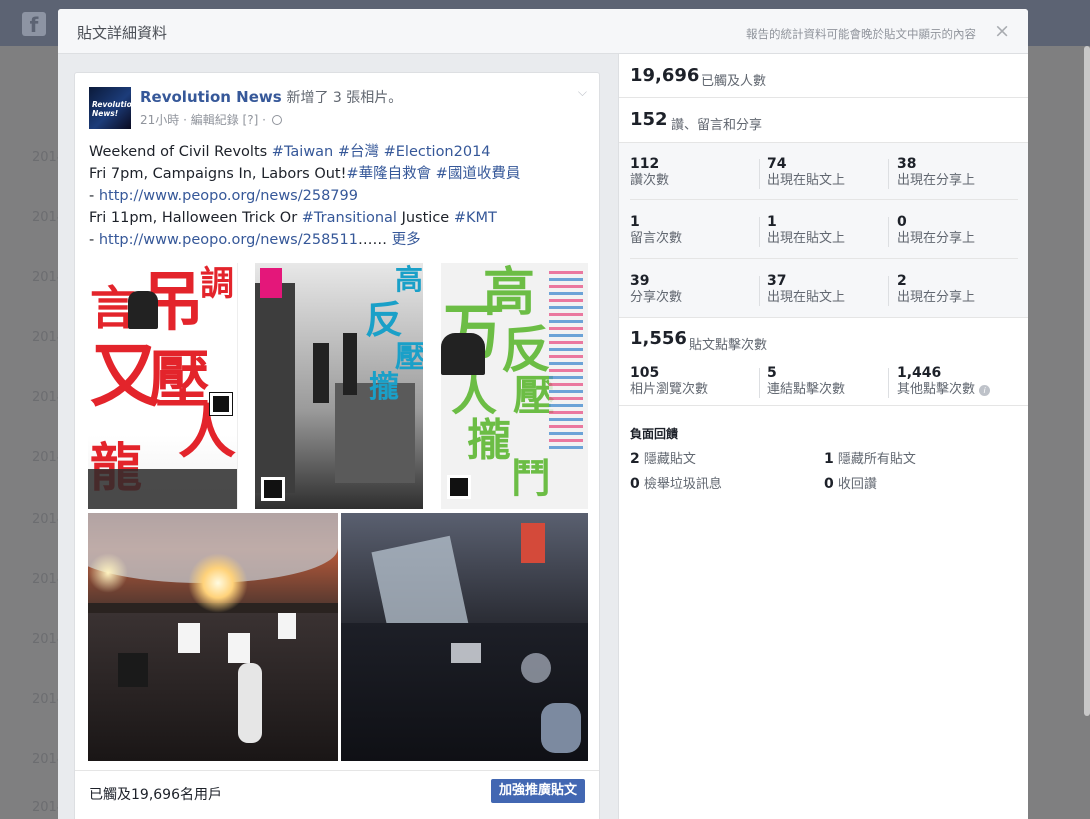 The image size is (1090, 819). Describe the element at coordinates (228, 196) in the screenshot. I see `url-link: http://www.peopo.org/news/258799` at that location.